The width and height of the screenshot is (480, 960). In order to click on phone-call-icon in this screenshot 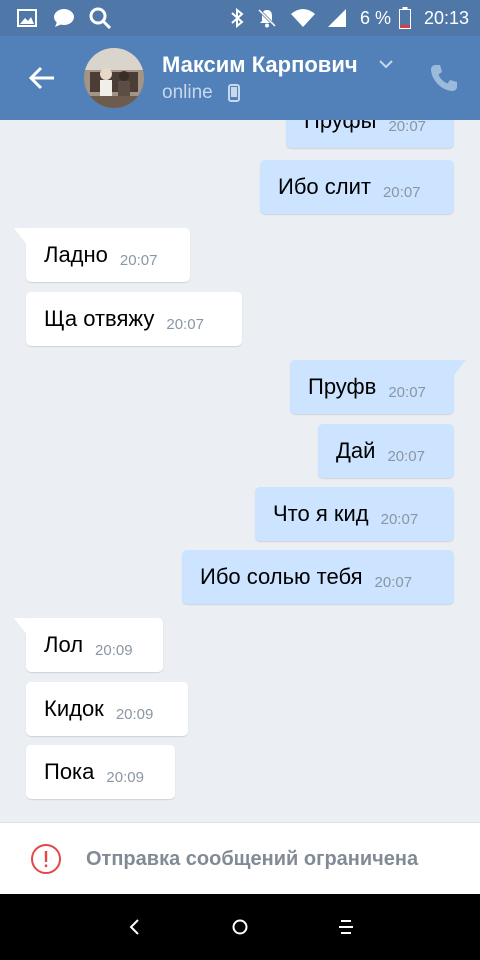, I will do `click(444, 78)`.